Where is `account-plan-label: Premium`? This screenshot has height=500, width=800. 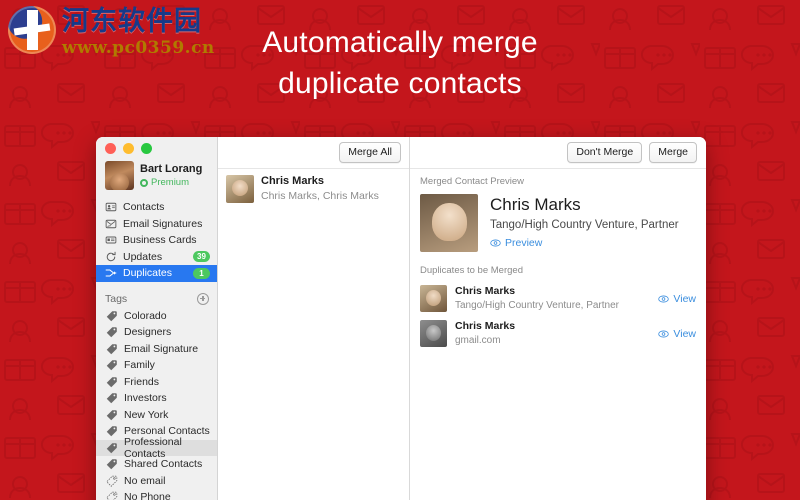
account-plan-label: Premium is located at coordinates (170, 183).